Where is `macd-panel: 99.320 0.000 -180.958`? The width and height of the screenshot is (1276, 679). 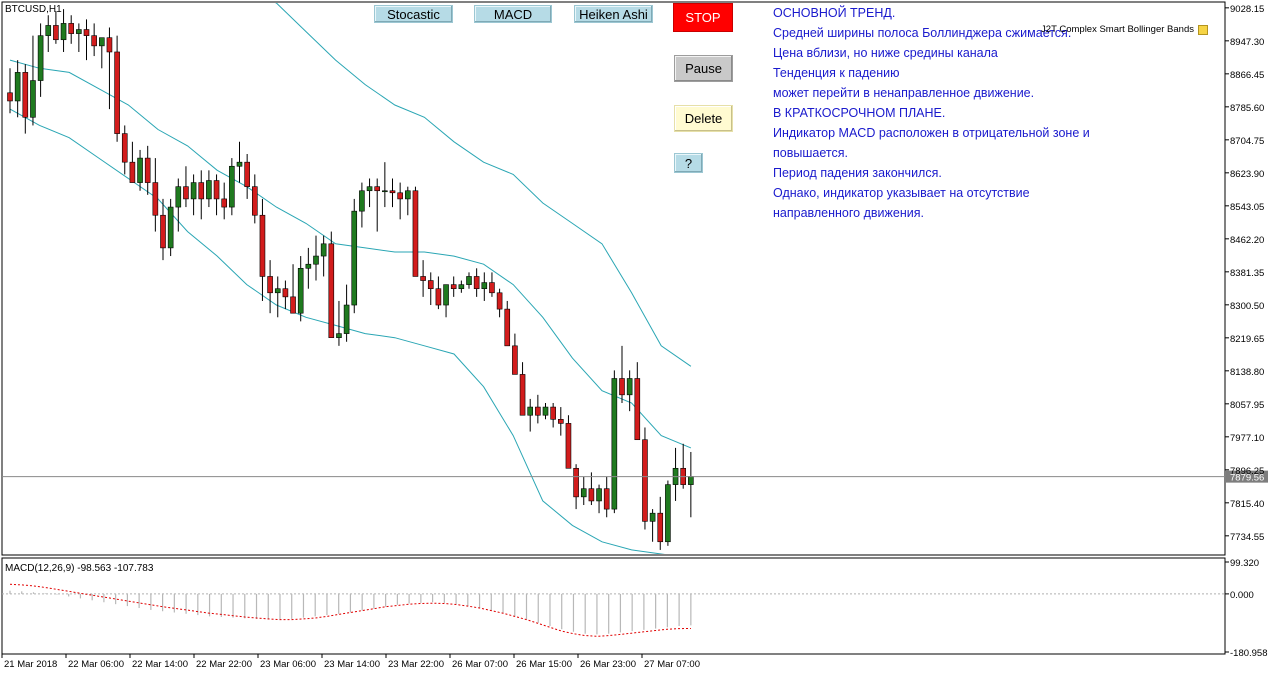 macd-panel: 99.320 0.000 -180.958 is located at coordinates (635, 608).